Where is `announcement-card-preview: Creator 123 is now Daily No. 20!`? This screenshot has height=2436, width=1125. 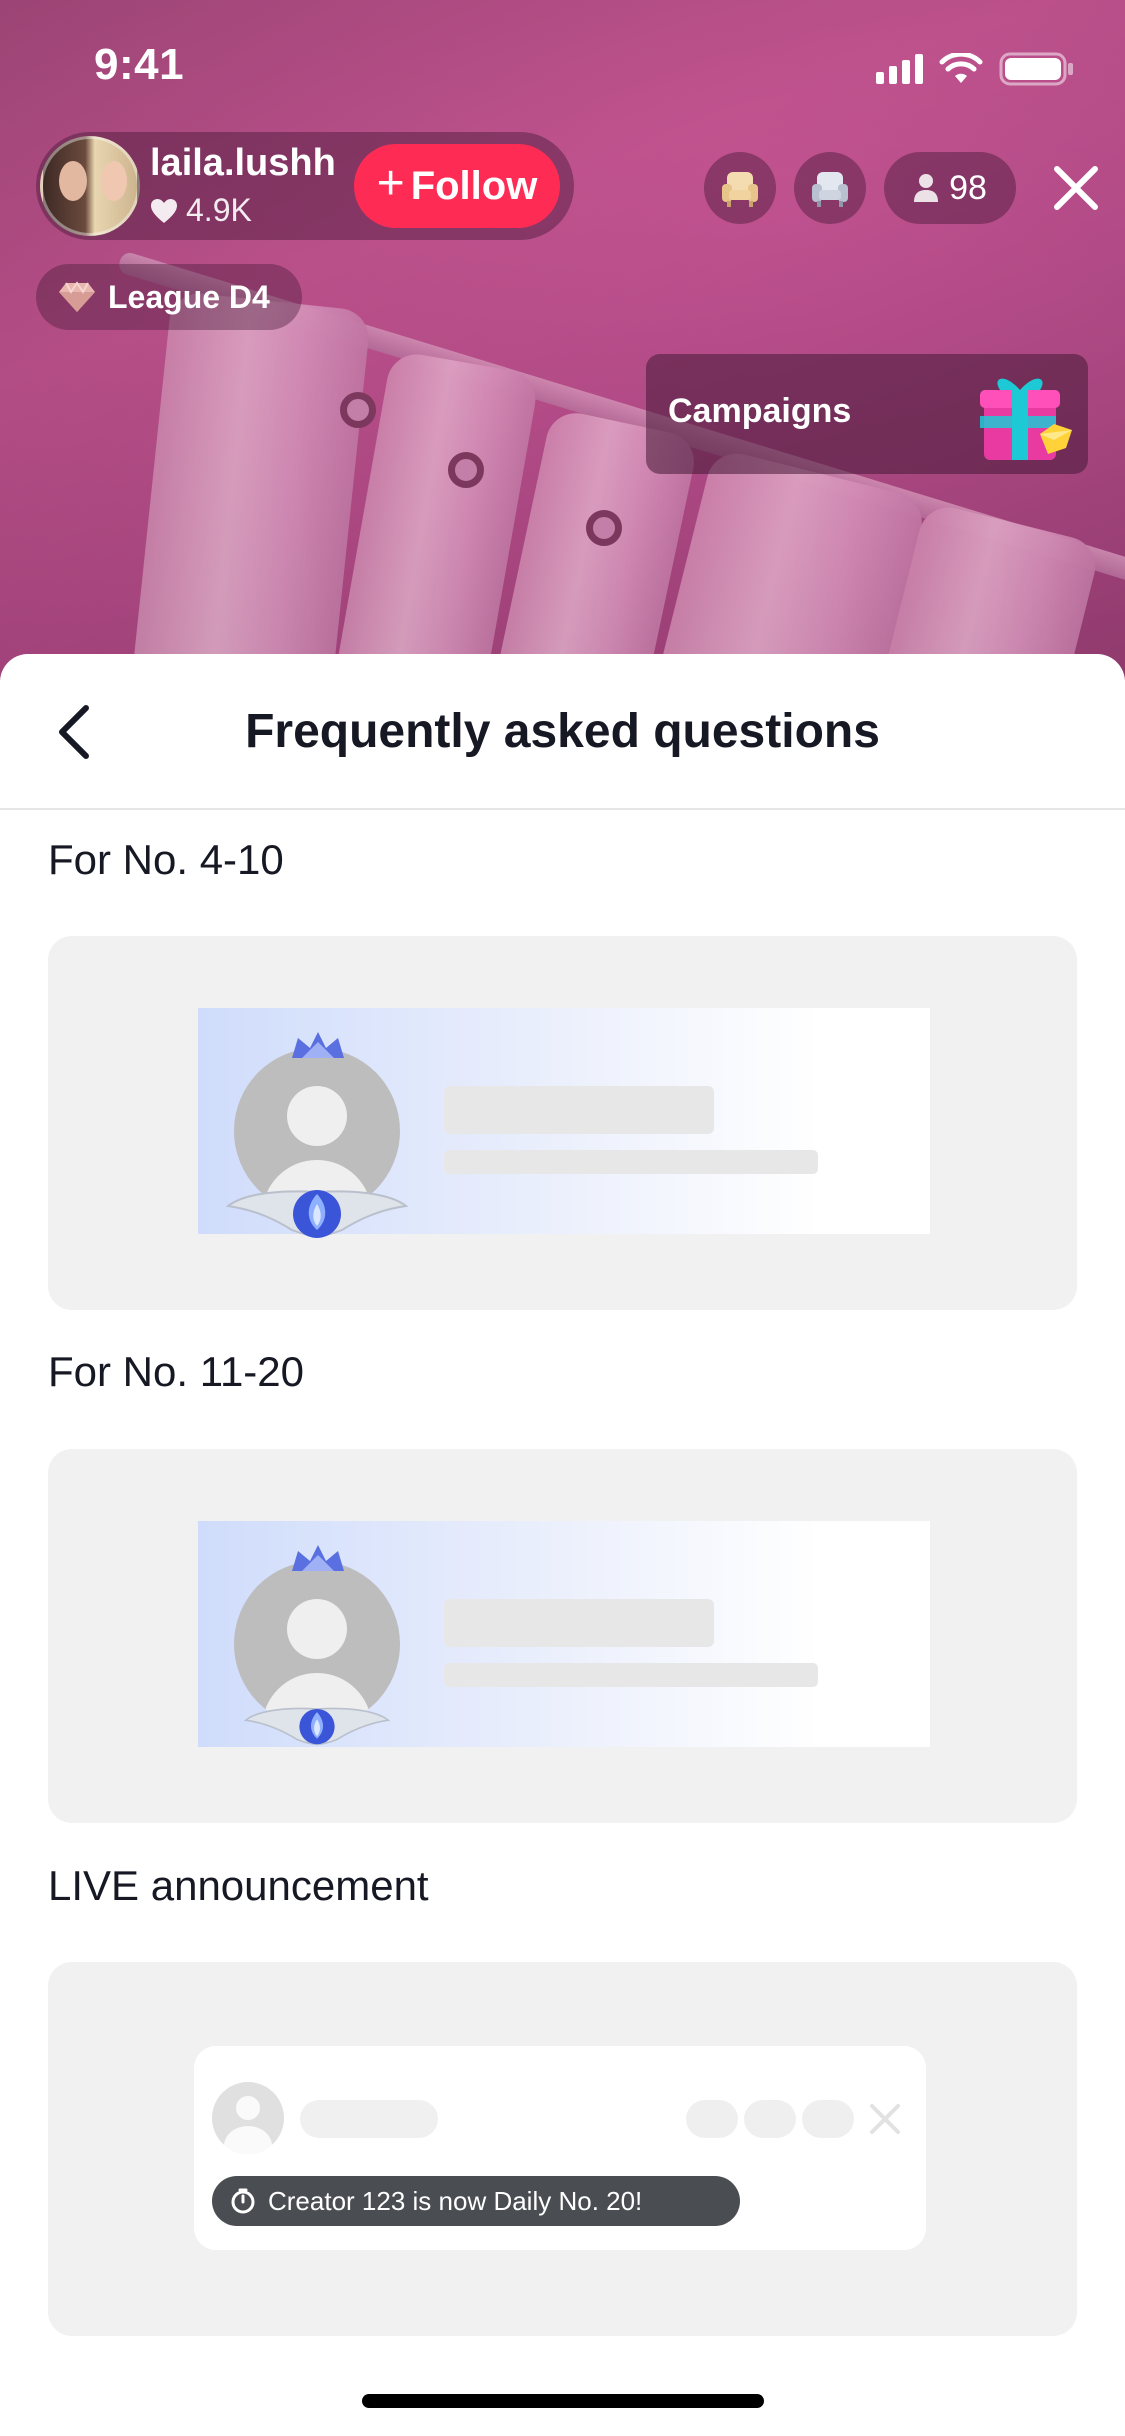
announcement-card-preview: Creator 123 is now Daily No. 20! is located at coordinates (560, 2148).